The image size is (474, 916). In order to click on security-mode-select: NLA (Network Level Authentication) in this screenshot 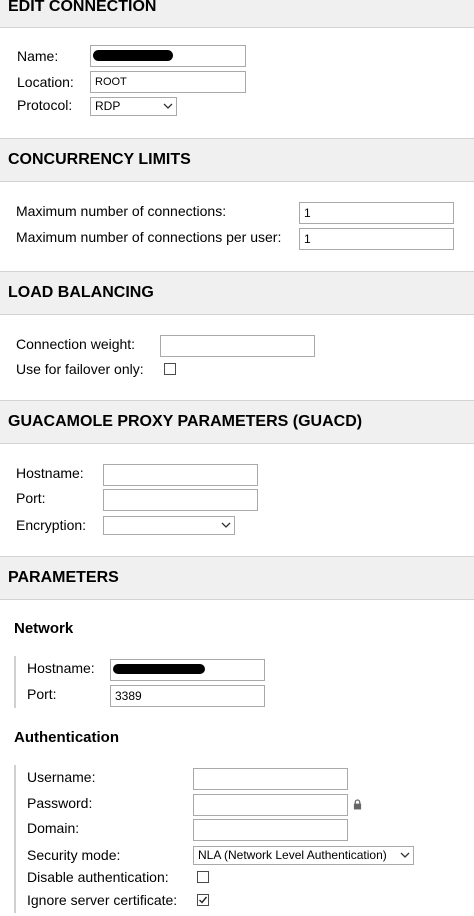, I will do `click(303, 855)`.